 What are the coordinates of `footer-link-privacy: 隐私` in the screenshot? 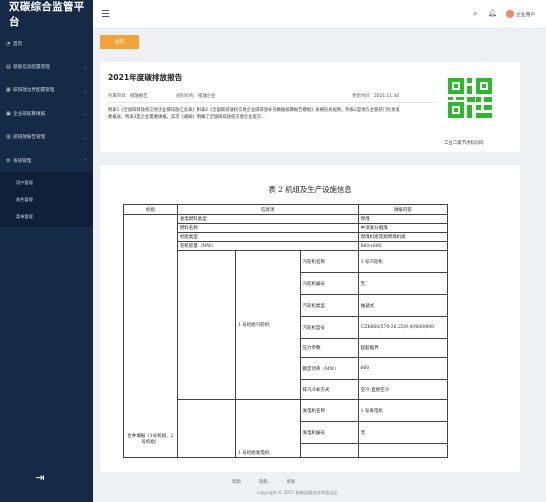 It's located at (263, 482).